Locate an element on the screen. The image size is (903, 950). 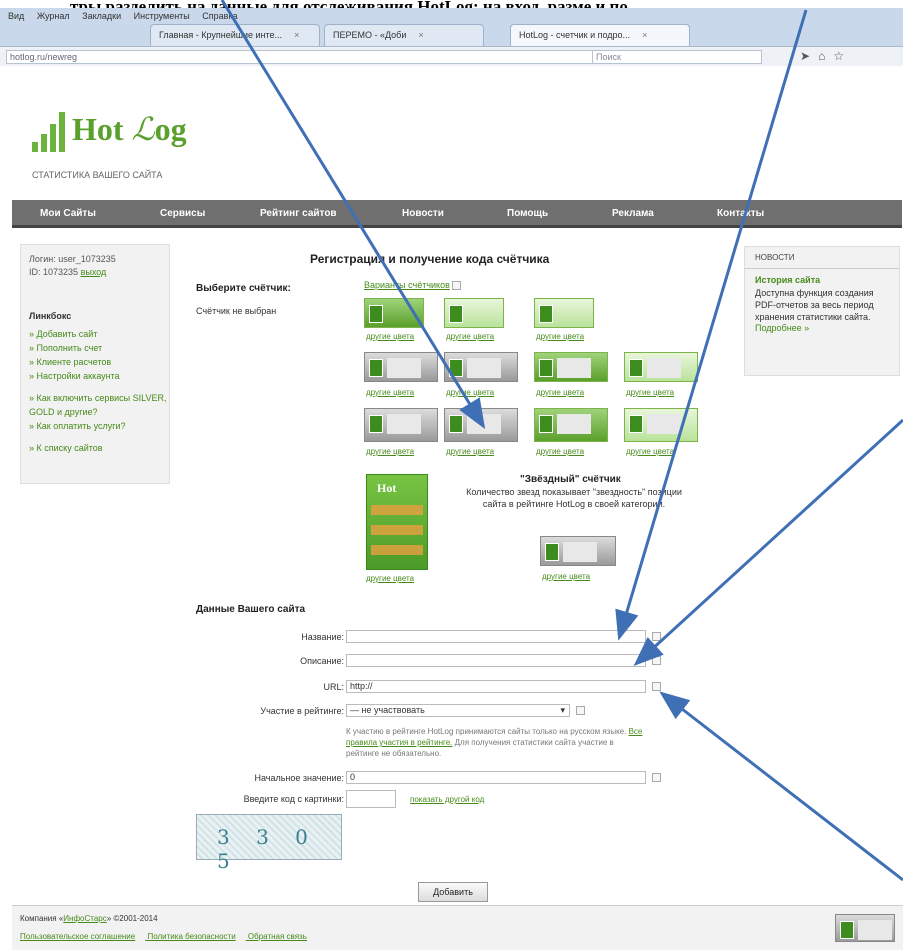
nav-news: Новости is located at coordinates (423, 213).